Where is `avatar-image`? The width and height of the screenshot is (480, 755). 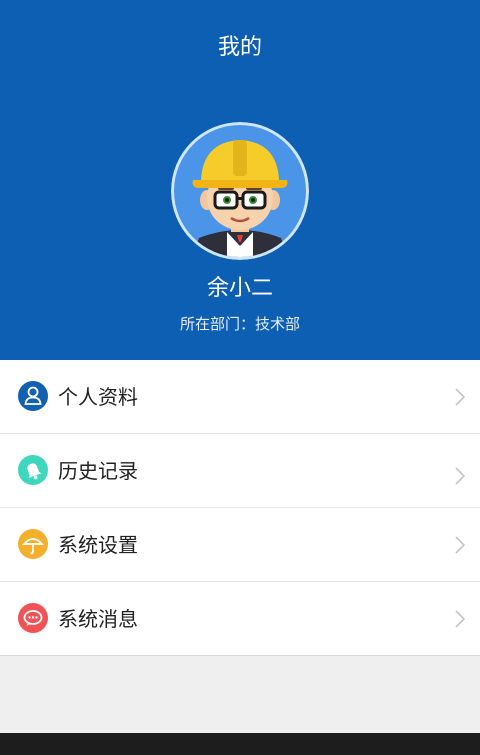
avatar-image is located at coordinates (240, 191).